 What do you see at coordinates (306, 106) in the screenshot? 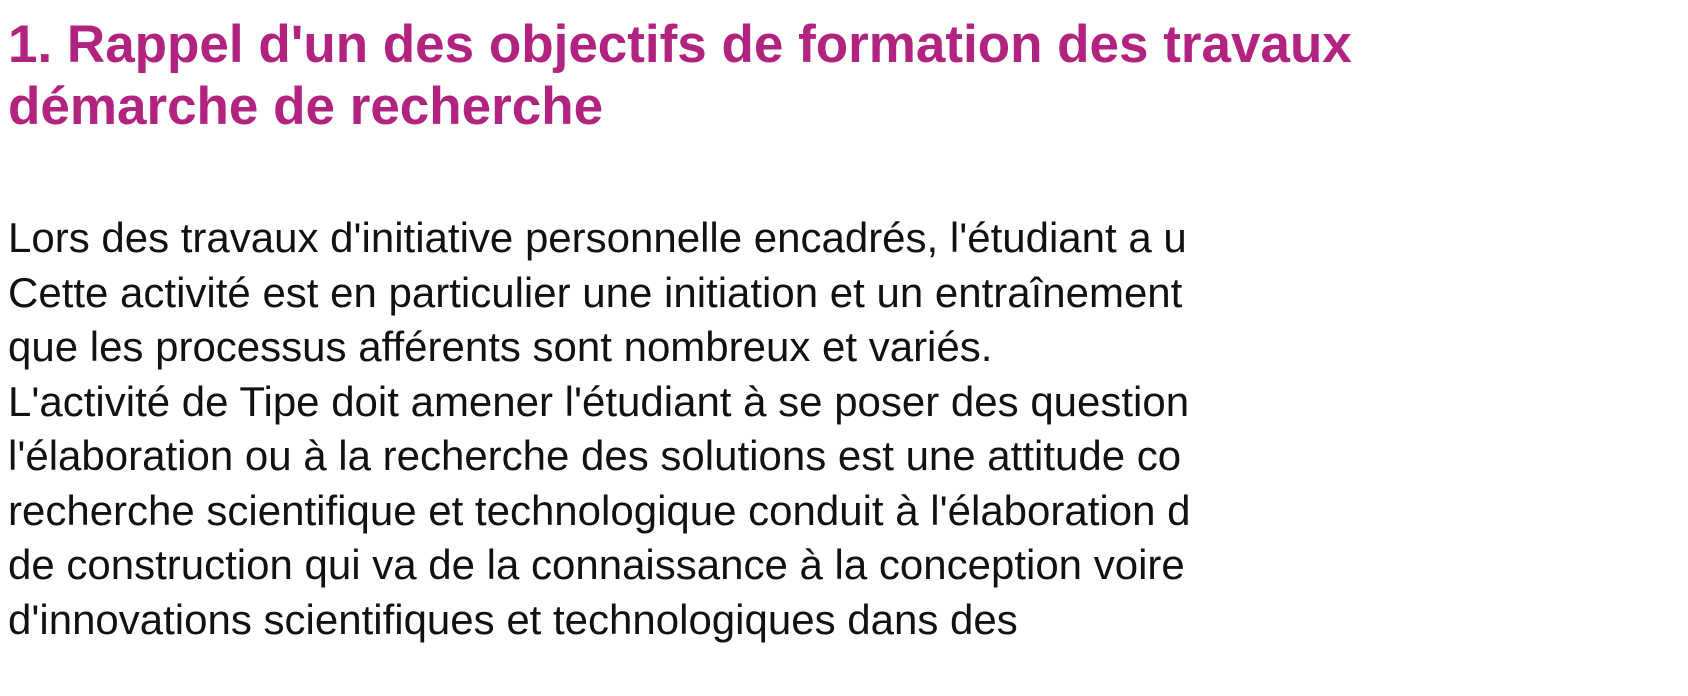
I see `heading-line-2: démarche de recherche` at bounding box center [306, 106].